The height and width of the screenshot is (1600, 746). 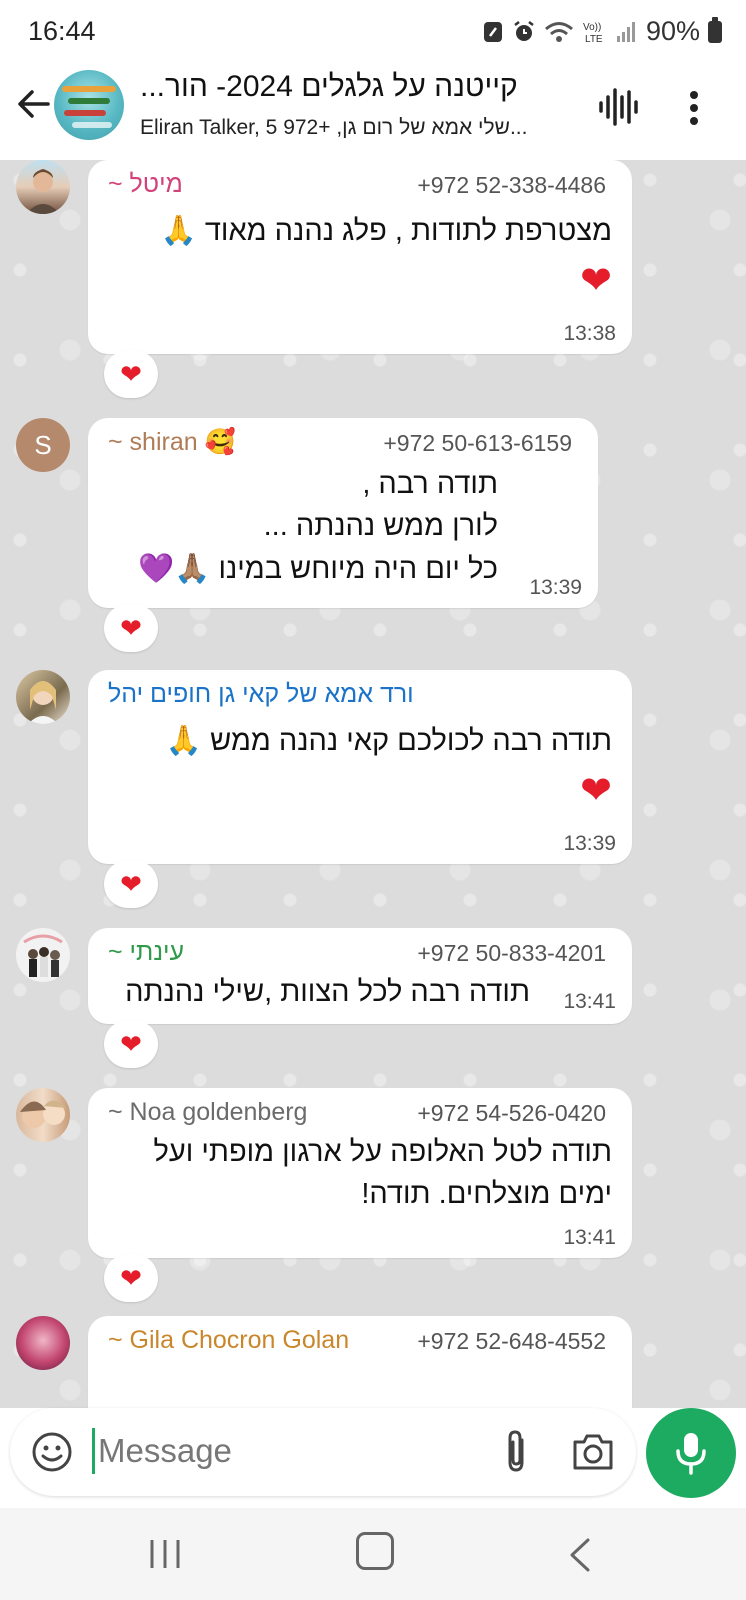 I want to click on message-bubble: ~ Gila Chocron Golan +972 52-648-4552, so click(x=360, y=1362).